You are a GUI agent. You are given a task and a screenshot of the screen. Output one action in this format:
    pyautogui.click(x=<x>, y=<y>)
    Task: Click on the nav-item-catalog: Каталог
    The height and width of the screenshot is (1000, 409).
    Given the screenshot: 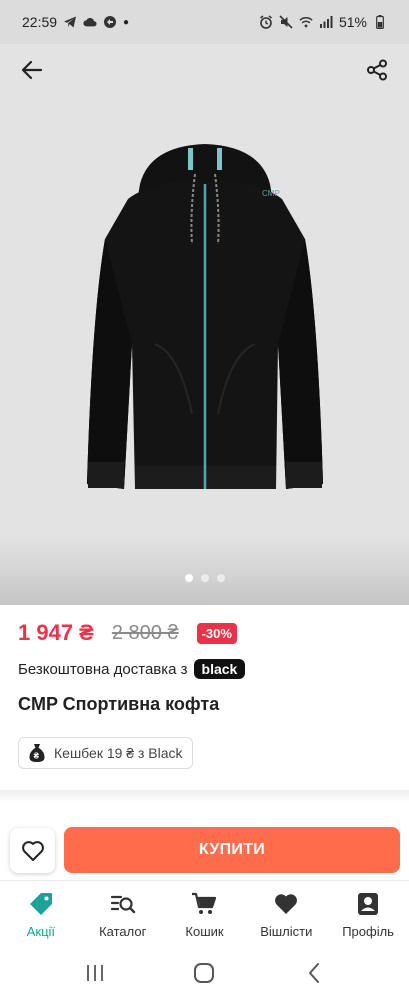 What is the action you would take?
    pyautogui.click(x=123, y=913)
    